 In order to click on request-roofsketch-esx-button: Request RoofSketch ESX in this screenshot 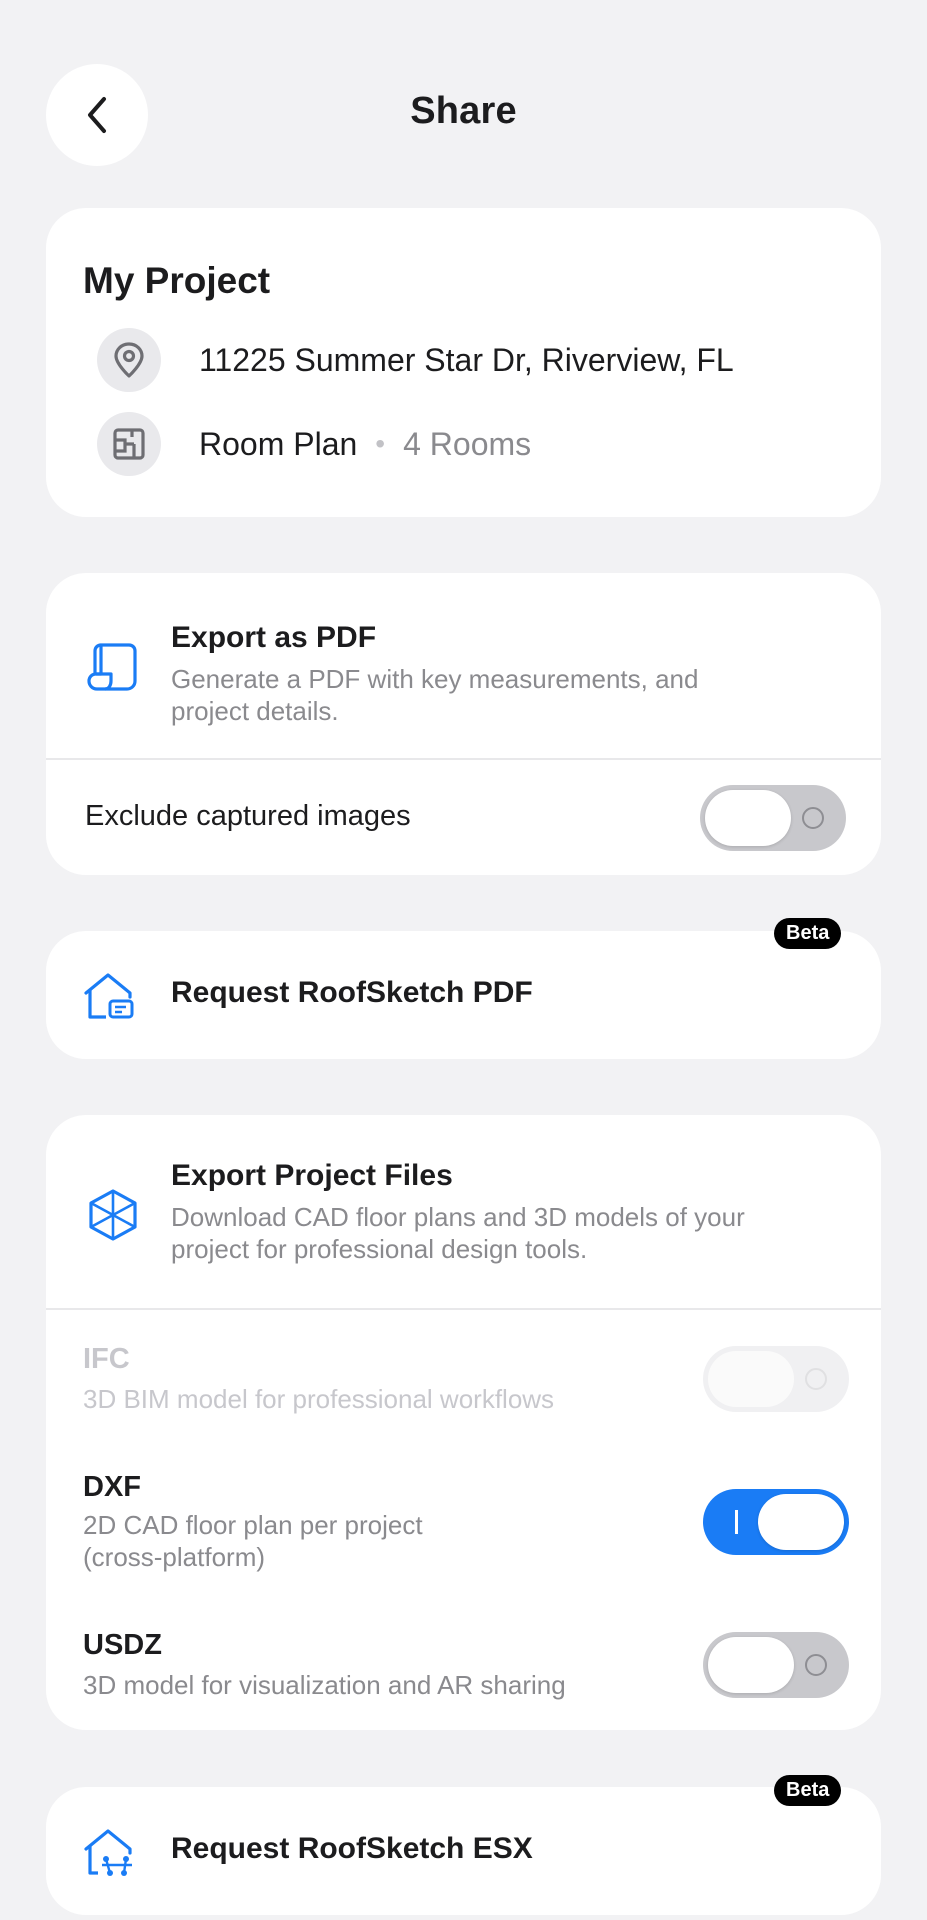, I will do `click(463, 1851)`.